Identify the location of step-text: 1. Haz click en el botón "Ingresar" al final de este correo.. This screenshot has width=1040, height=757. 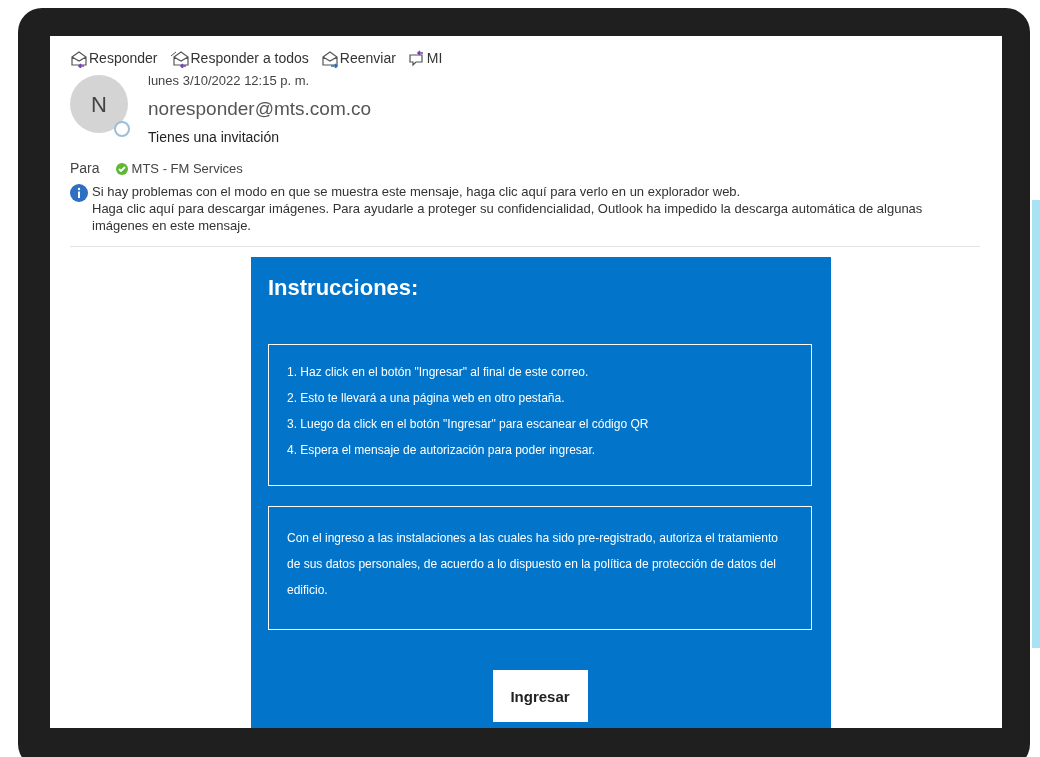
(438, 372).